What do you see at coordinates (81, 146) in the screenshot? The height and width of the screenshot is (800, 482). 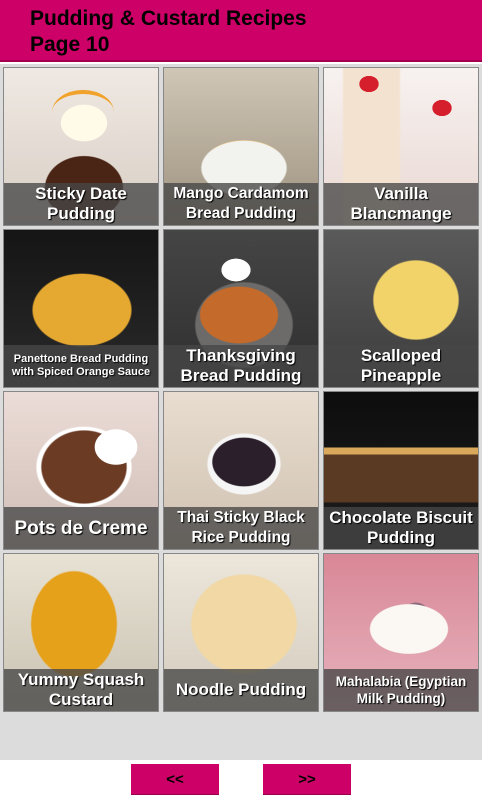 I see `recipe-tile-sticky-date-pudding: Sticky Date Pudding` at bounding box center [81, 146].